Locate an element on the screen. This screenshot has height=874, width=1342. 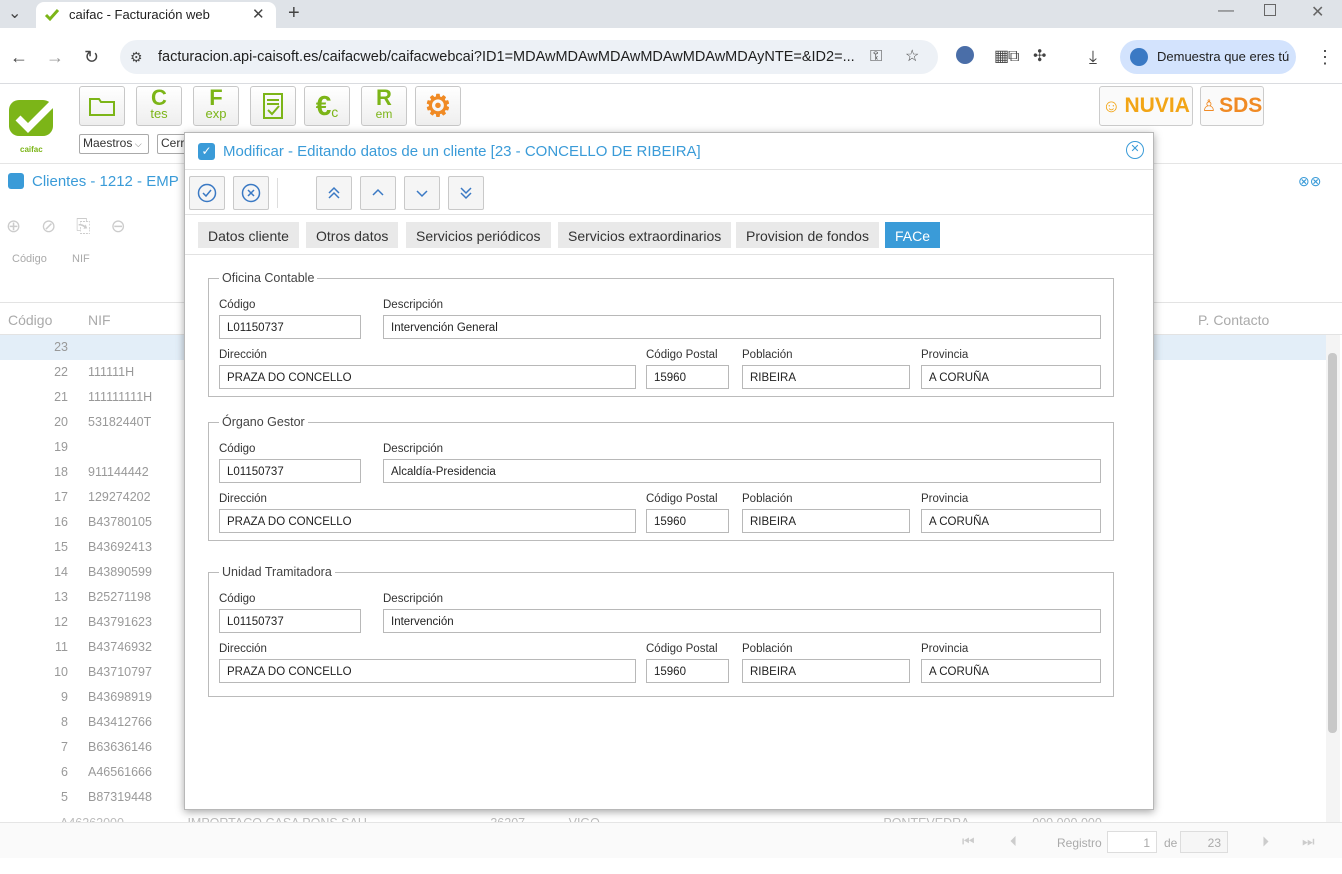
qr-icon: ▦ is located at coordinates (1001, 57).